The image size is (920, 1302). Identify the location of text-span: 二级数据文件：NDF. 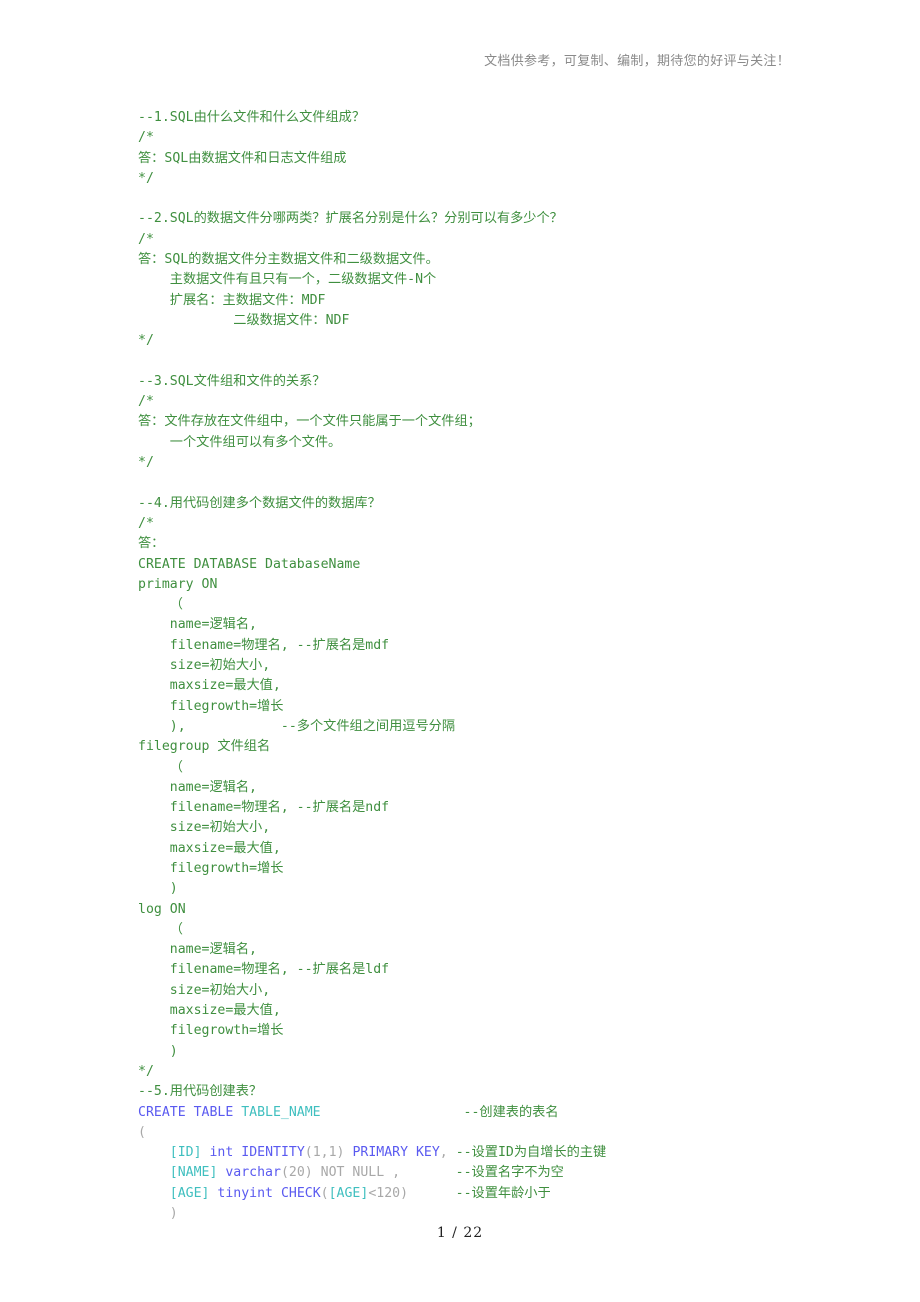
(244, 320).